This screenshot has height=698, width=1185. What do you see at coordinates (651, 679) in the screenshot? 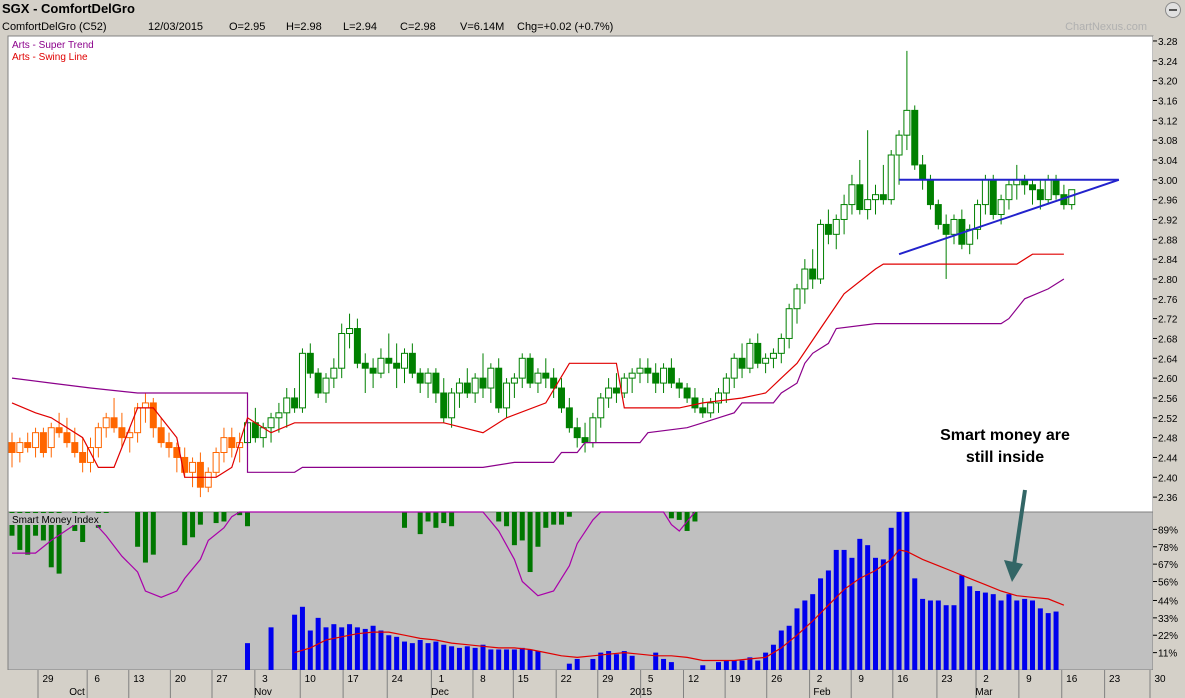
I see `x-tick-label: 5` at bounding box center [651, 679].